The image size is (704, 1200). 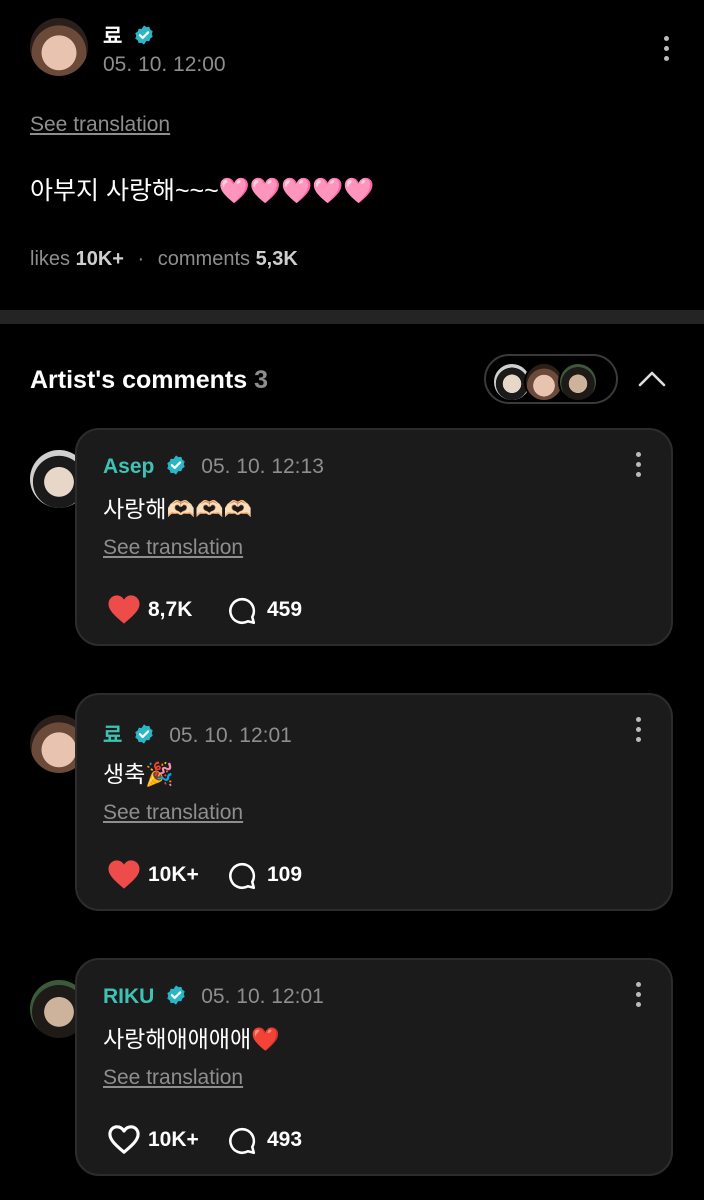 I want to click on comment-text: 사랑해🫶🏻🫶🏻🫶🏻, so click(x=178, y=509).